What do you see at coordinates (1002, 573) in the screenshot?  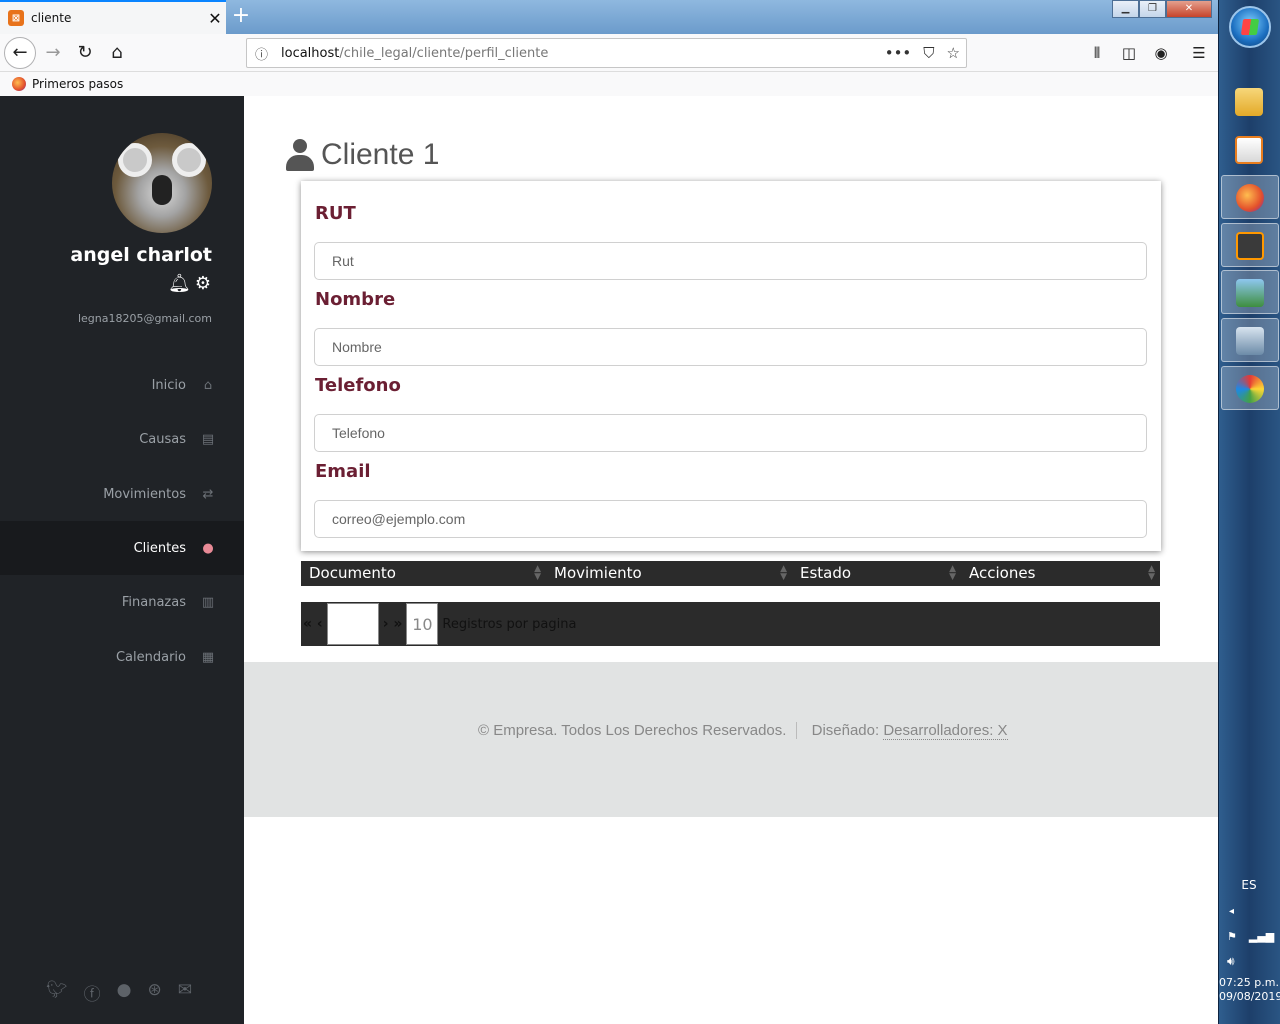 I see `column-label: Acciones` at bounding box center [1002, 573].